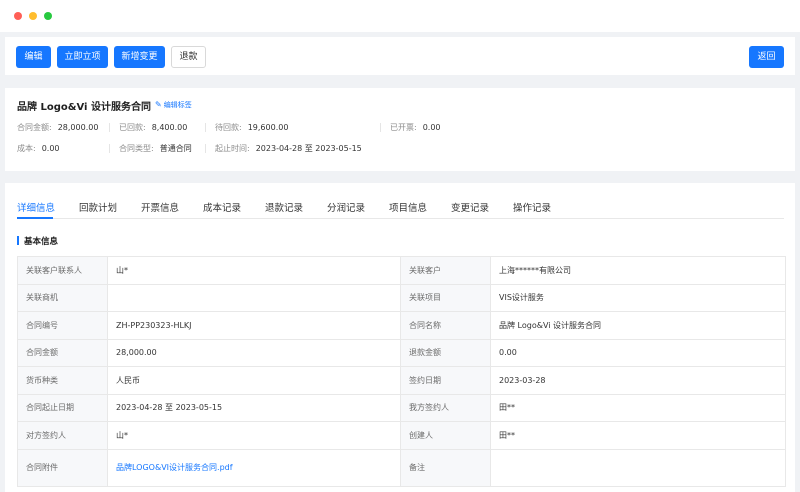  What do you see at coordinates (18, 16) in the screenshot?
I see `close-window-icon` at bounding box center [18, 16].